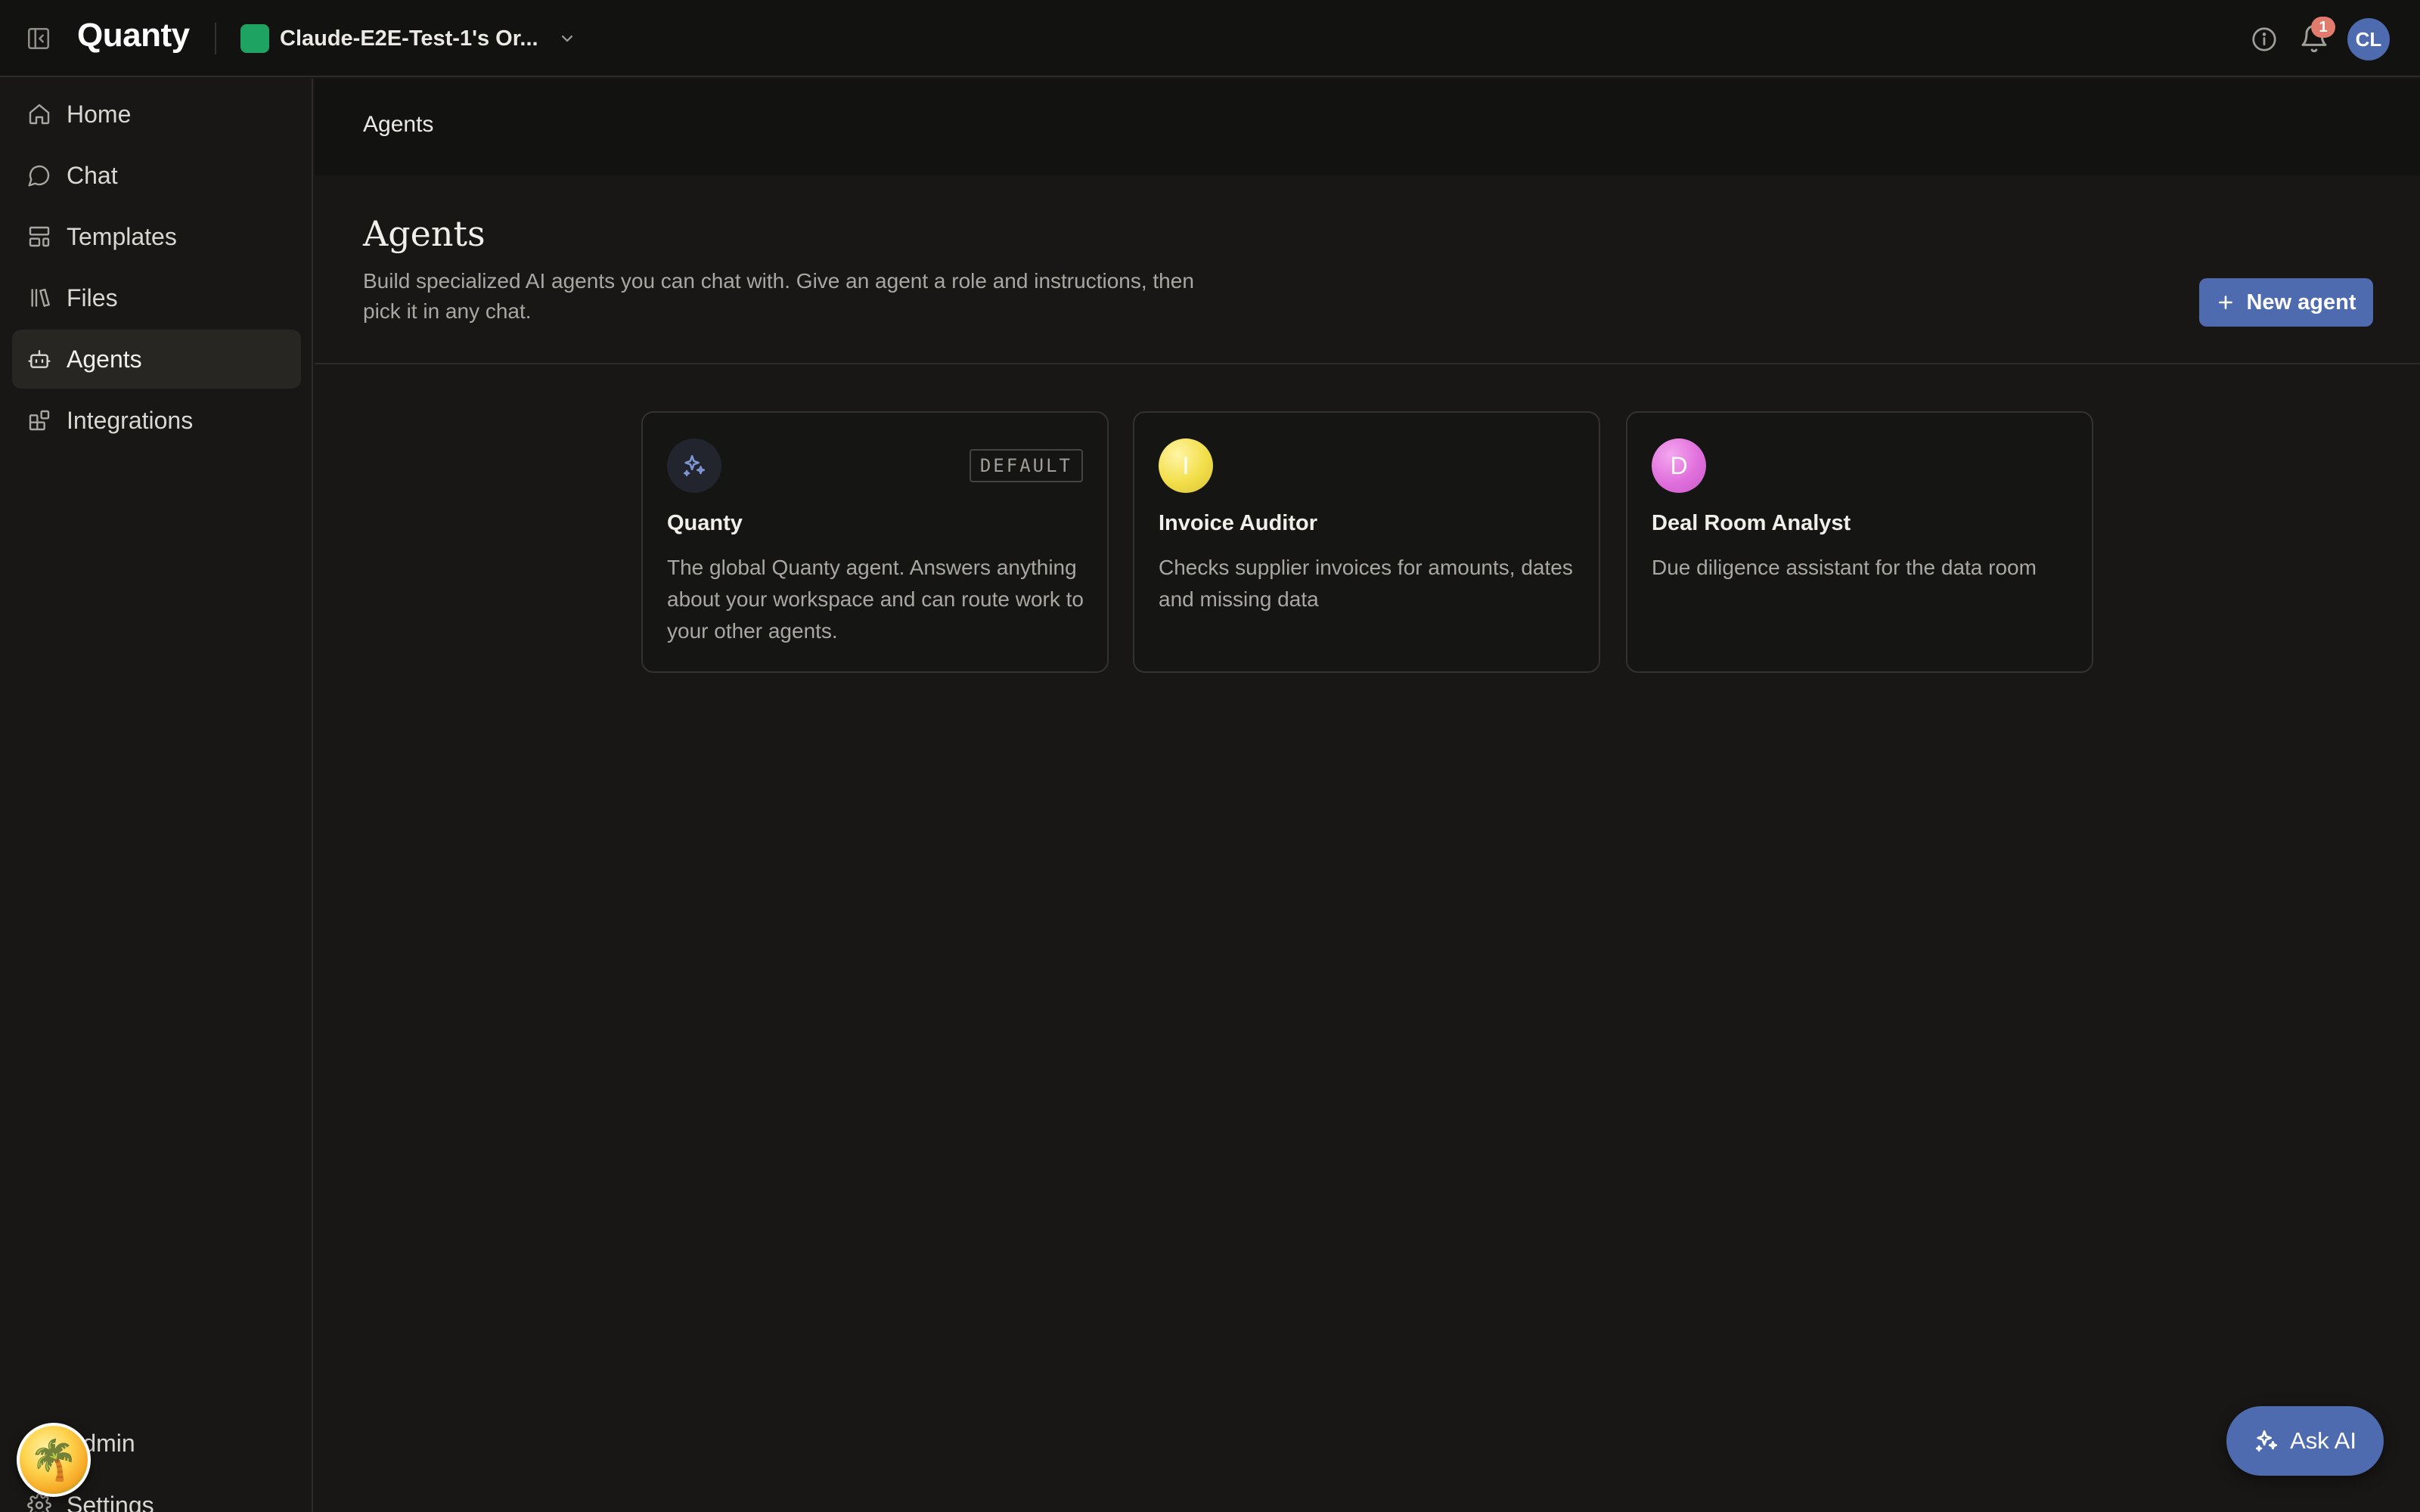 The image size is (2420, 1512). Describe the element at coordinates (39, 175) in the screenshot. I see `chat-bubble-icon` at that location.